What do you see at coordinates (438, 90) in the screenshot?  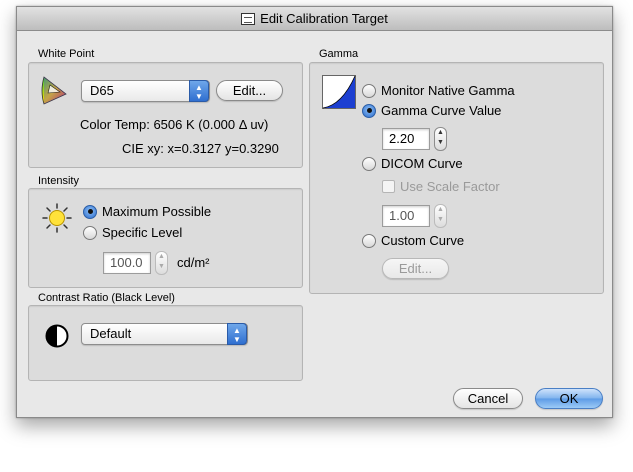 I see `radio-monitor-native-gamma: Monitor Native Gamma` at bounding box center [438, 90].